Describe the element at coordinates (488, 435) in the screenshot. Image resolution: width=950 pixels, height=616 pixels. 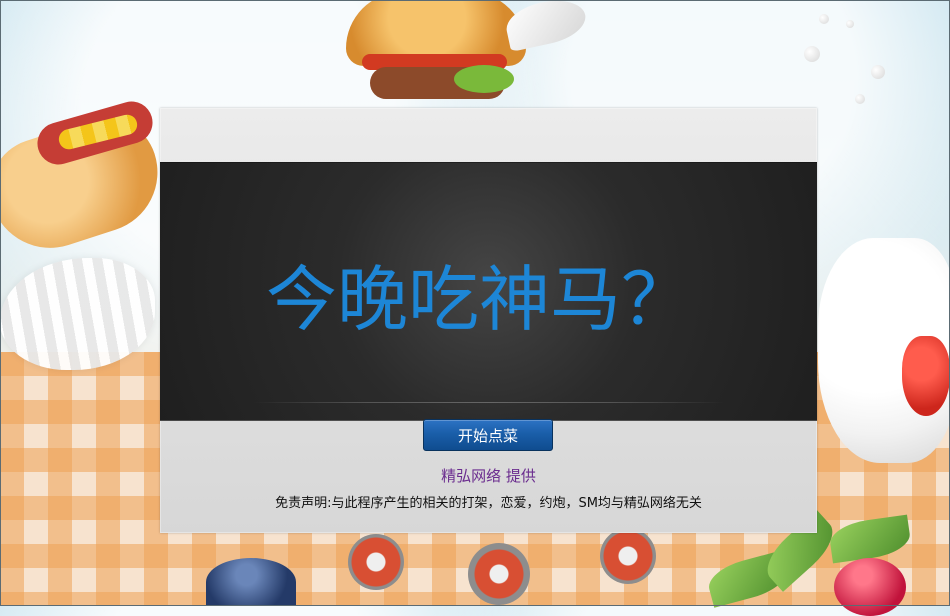
I see `start-ordering-button: 开始点菜` at that location.